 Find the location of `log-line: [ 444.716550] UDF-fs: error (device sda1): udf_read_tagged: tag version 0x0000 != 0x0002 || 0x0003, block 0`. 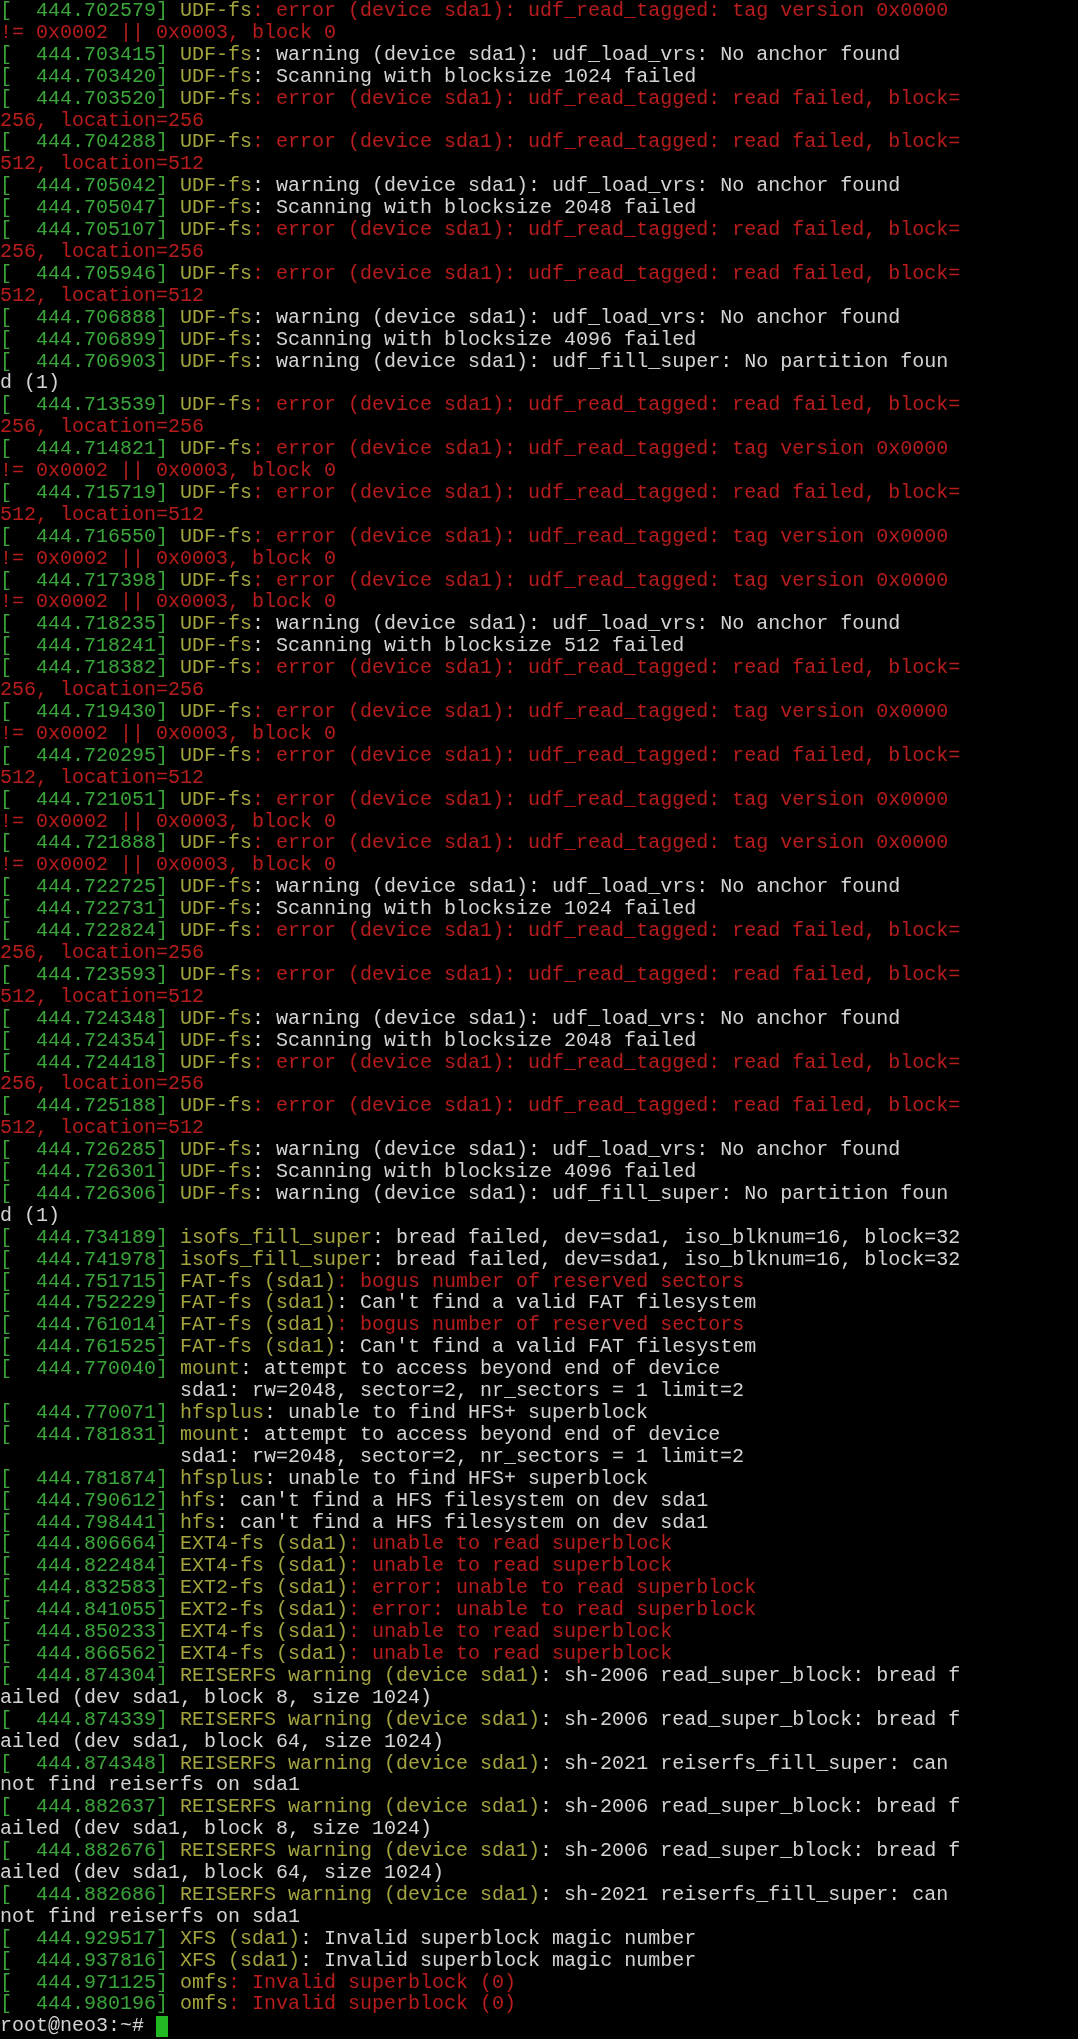

log-line: [ 444.716550] UDF-fs: error (device sda1): udf_read_tagged: tag version 0x0000 != 0x0002 || 0x0003, block 0 is located at coordinates (475, 547).